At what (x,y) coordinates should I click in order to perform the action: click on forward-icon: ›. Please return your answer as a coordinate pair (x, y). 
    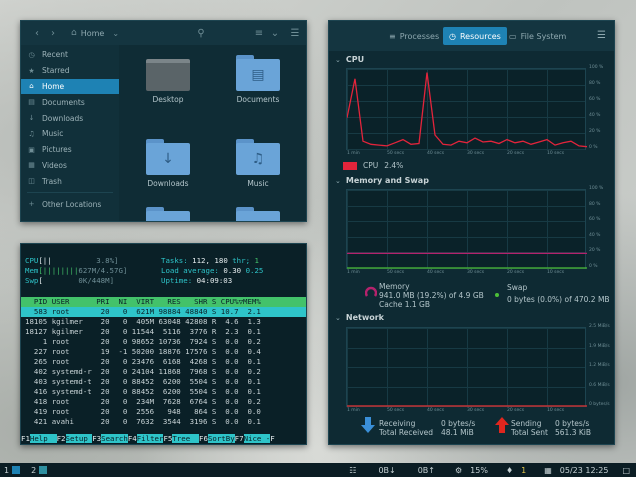
    Looking at the image, I should click on (53, 33).